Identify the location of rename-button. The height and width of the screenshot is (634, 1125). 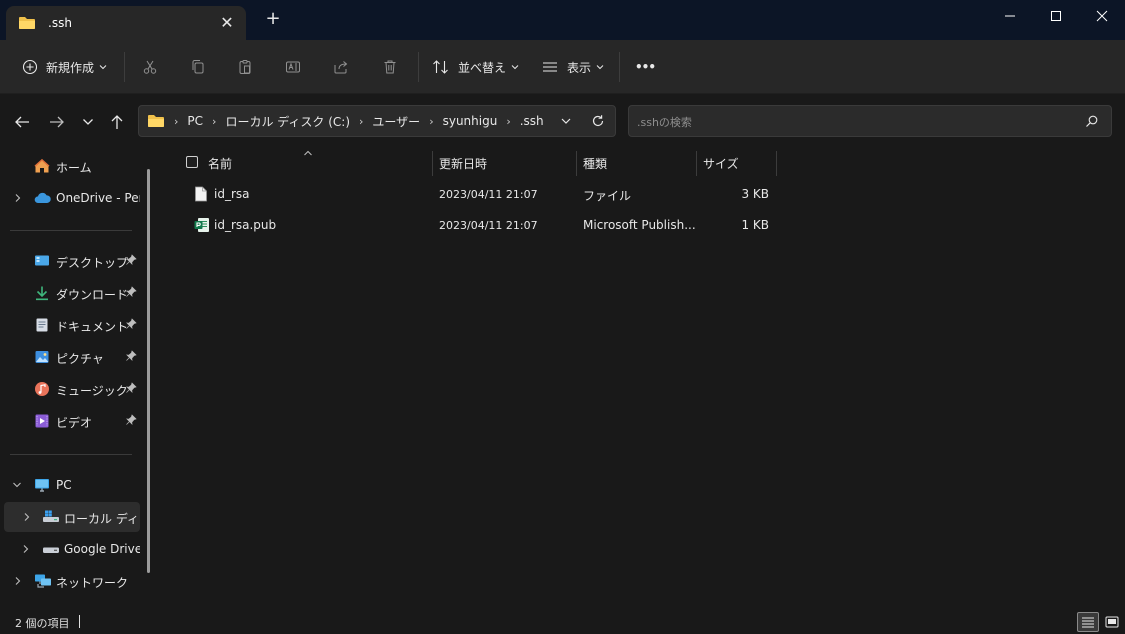
(293, 67).